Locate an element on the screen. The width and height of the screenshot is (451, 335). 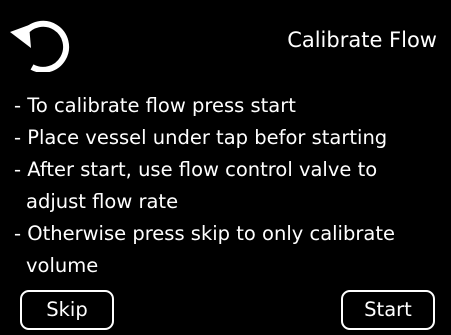
start-button: Start is located at coordinates (388, 310).